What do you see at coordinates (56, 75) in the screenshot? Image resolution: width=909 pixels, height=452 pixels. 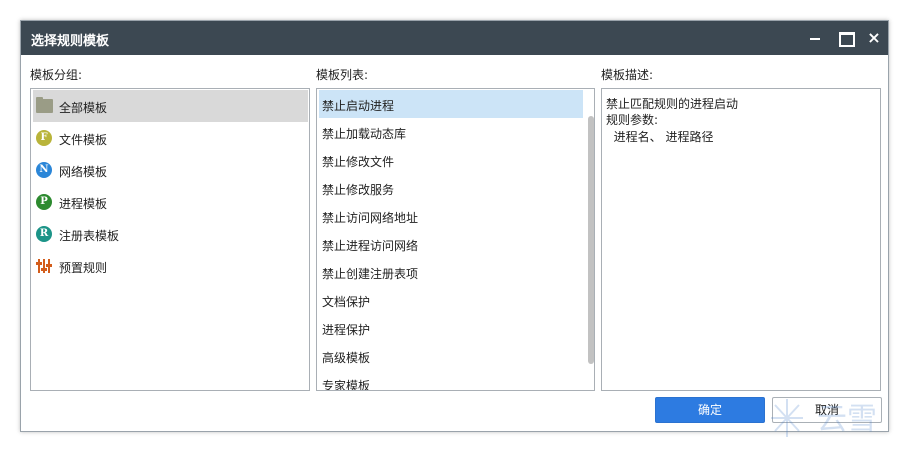 I see `template-group-label: 模板分组:` at bounding box center [56, 75].